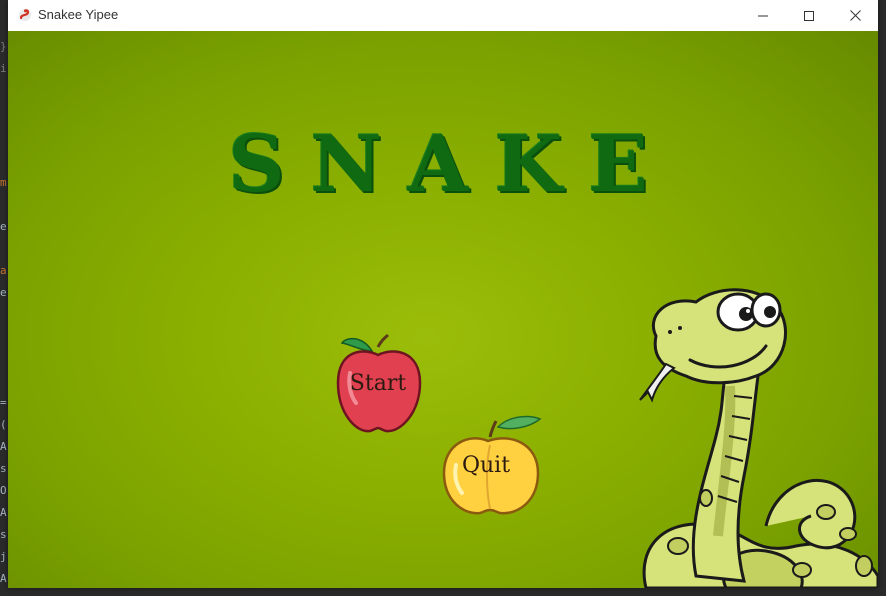 The width and height of the screenshot is (886, 596). I want to click on title-bar: Snakee Yipee, so click(443, 16).